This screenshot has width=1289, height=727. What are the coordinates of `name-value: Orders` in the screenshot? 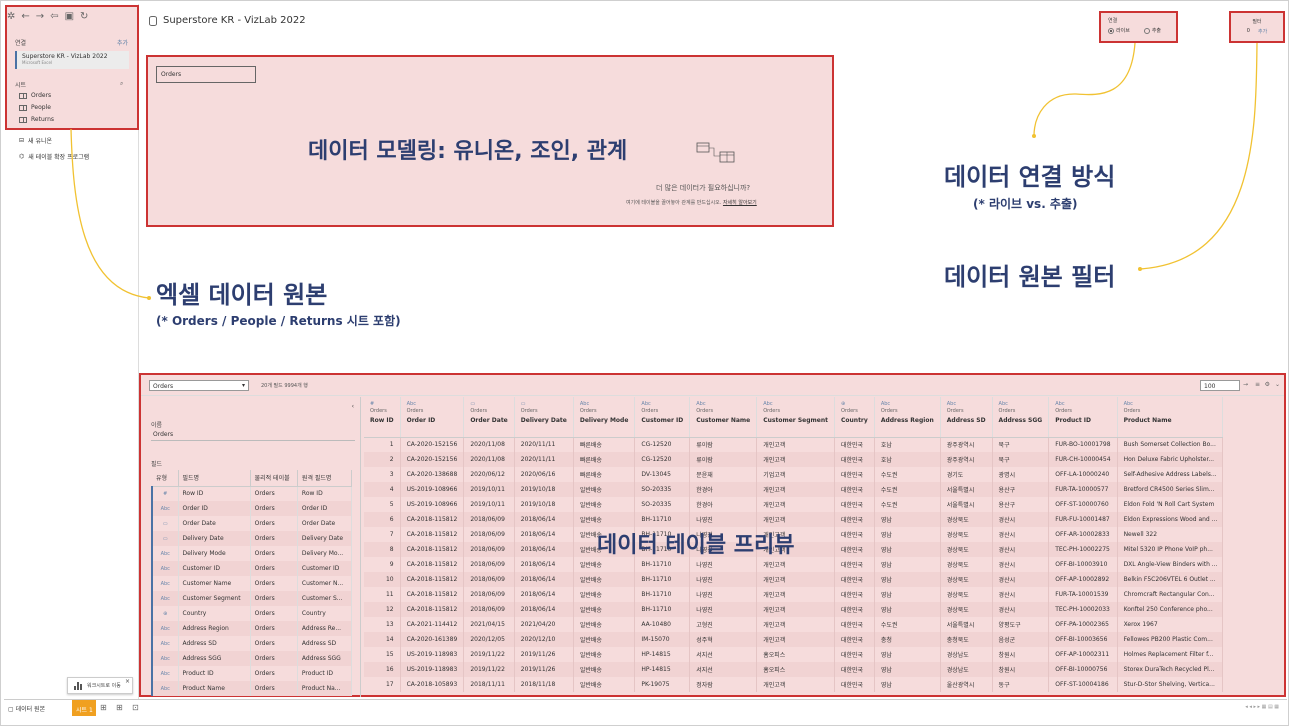 It's located at (163, 434).